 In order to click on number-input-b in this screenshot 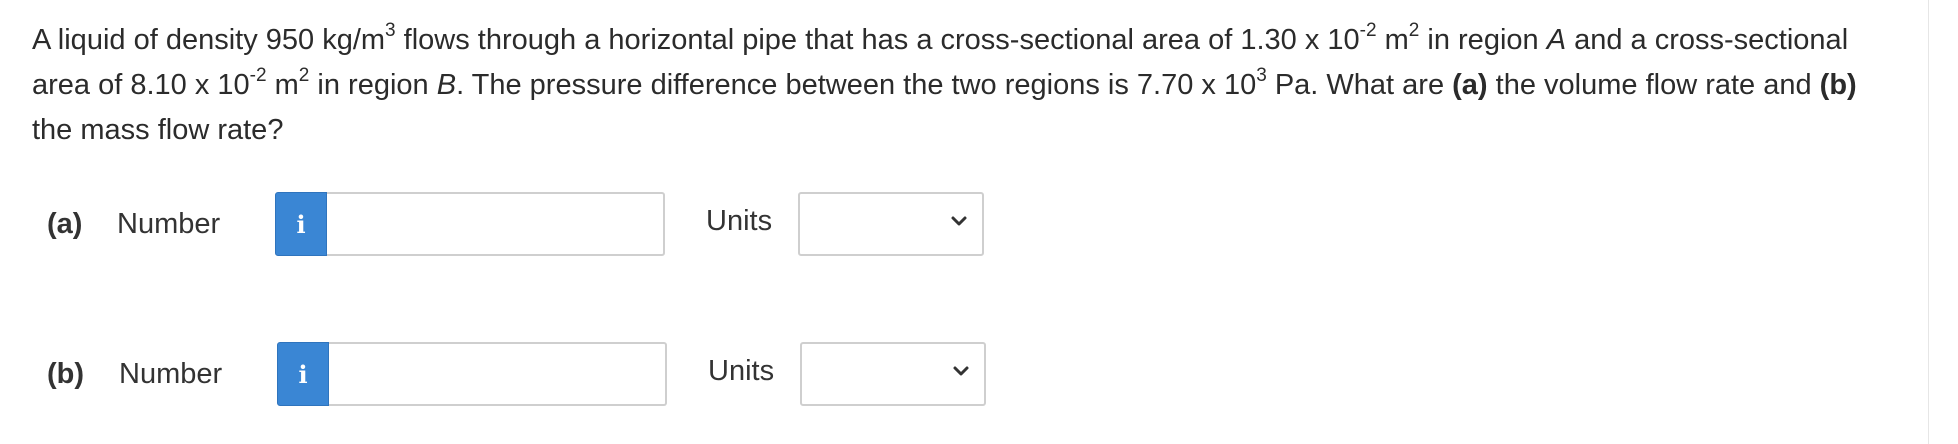, I will do `click(498, 374)`.